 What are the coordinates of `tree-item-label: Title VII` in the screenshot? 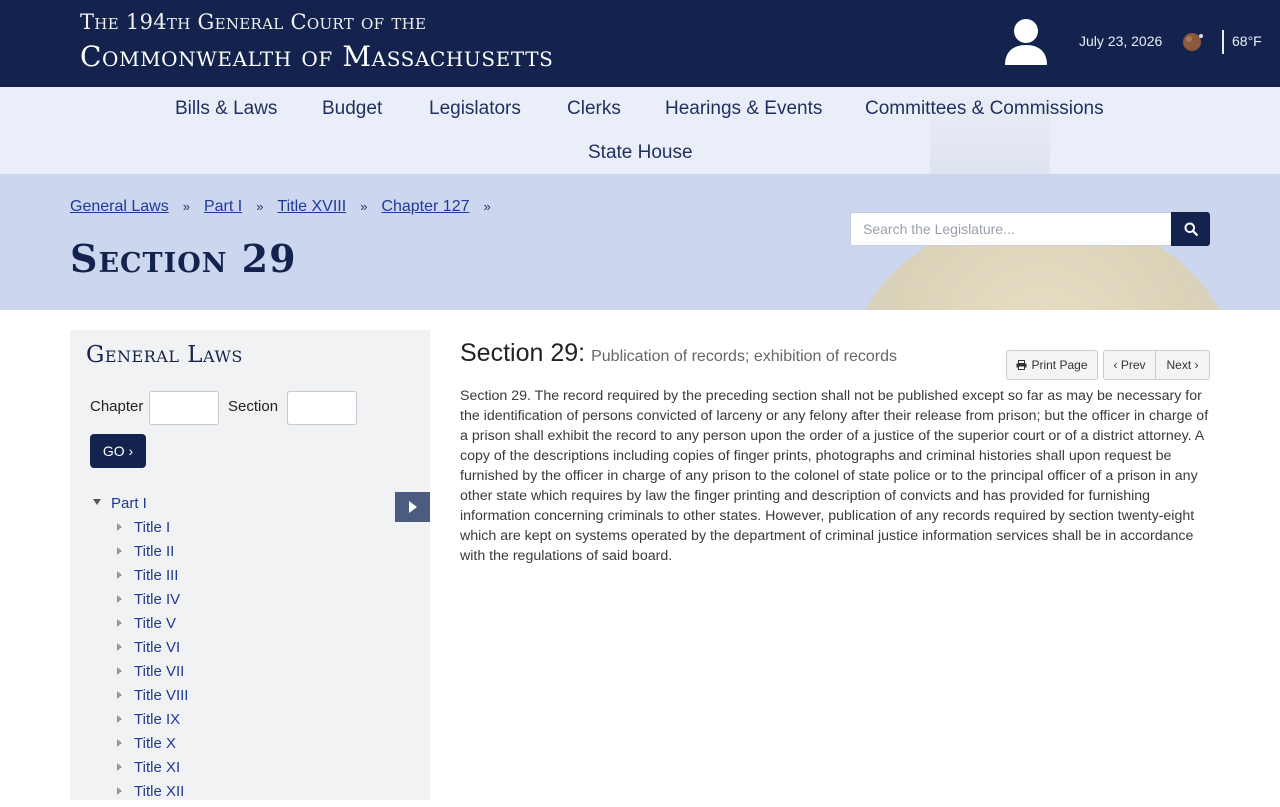 It's located at (159, 671).